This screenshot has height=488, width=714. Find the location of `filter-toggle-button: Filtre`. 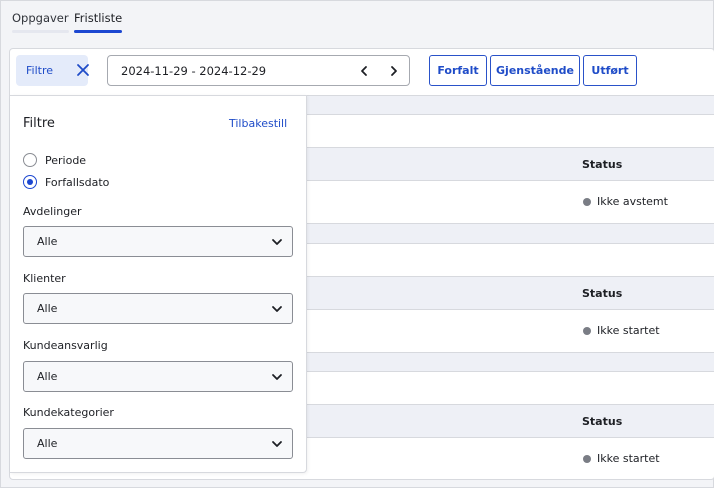

filter-toggle-button: Filtre is located at coordinates (53, 70).